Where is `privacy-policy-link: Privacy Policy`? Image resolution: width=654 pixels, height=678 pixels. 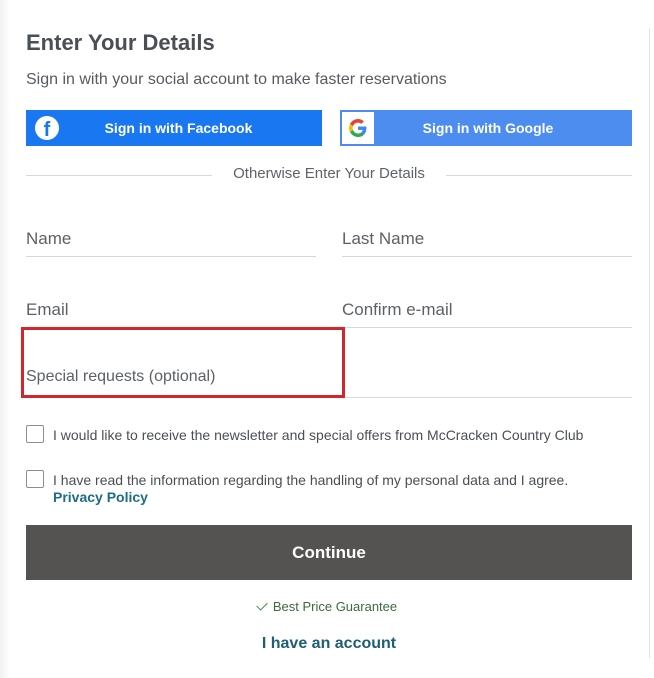
privacy-policy-link: Privacy Policy is located at coordinates (100, 497).